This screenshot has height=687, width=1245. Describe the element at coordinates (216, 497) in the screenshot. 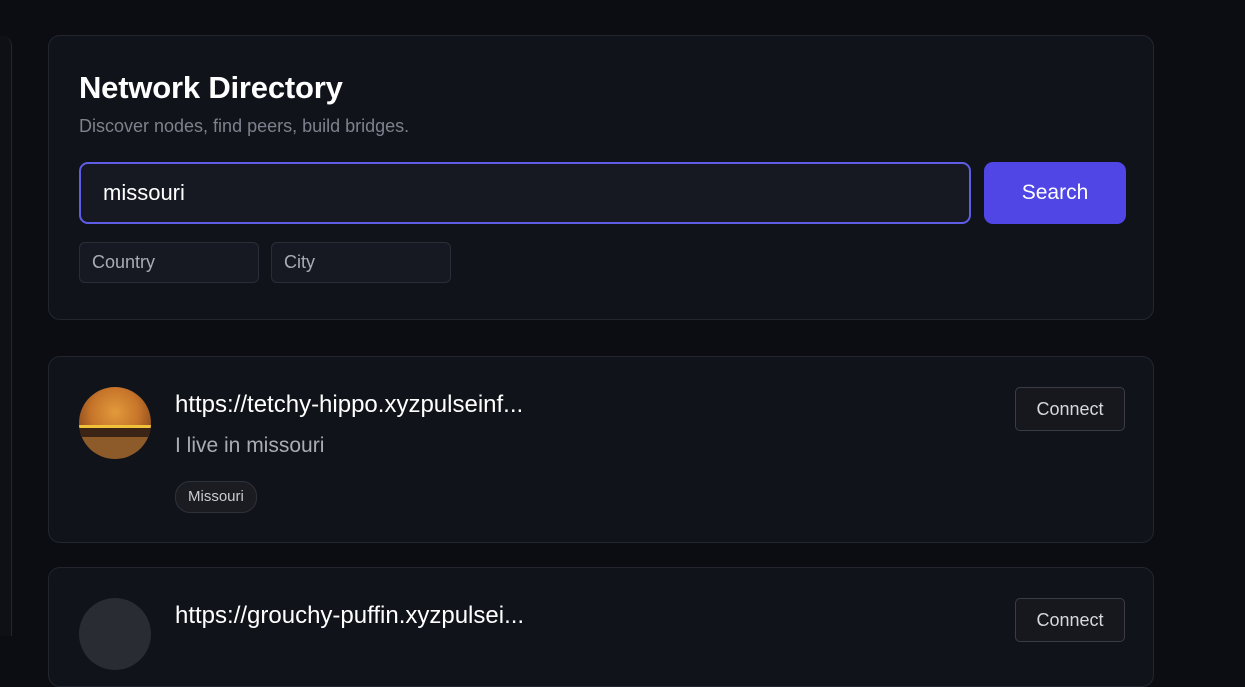

I see `location-tag: Missouri` at that location.